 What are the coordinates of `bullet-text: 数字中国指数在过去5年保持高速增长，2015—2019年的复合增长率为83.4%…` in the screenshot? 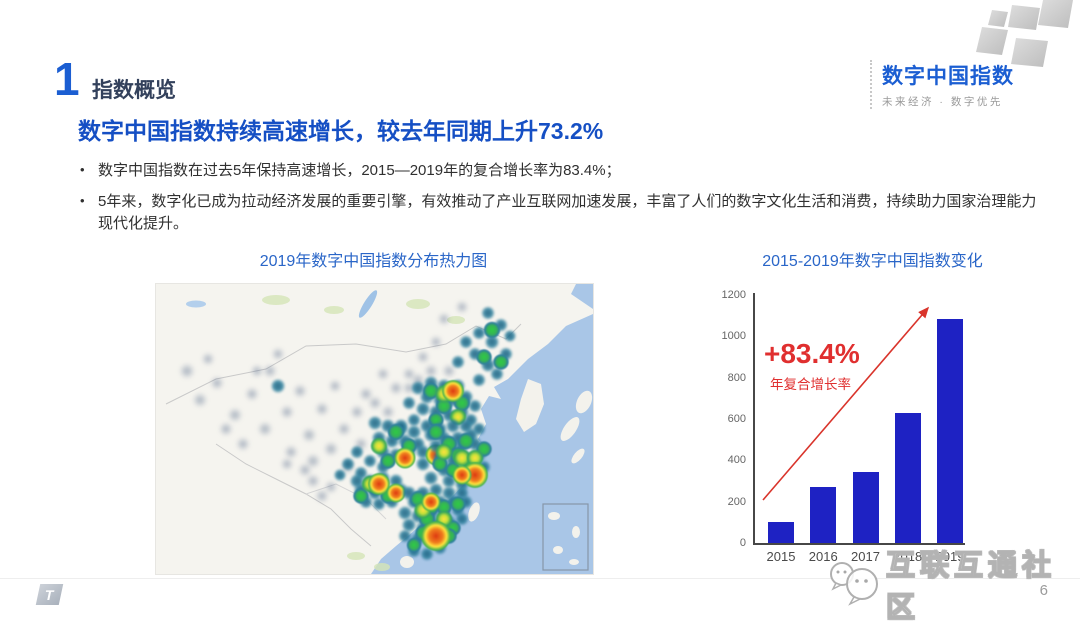 It's located at (359, 170).